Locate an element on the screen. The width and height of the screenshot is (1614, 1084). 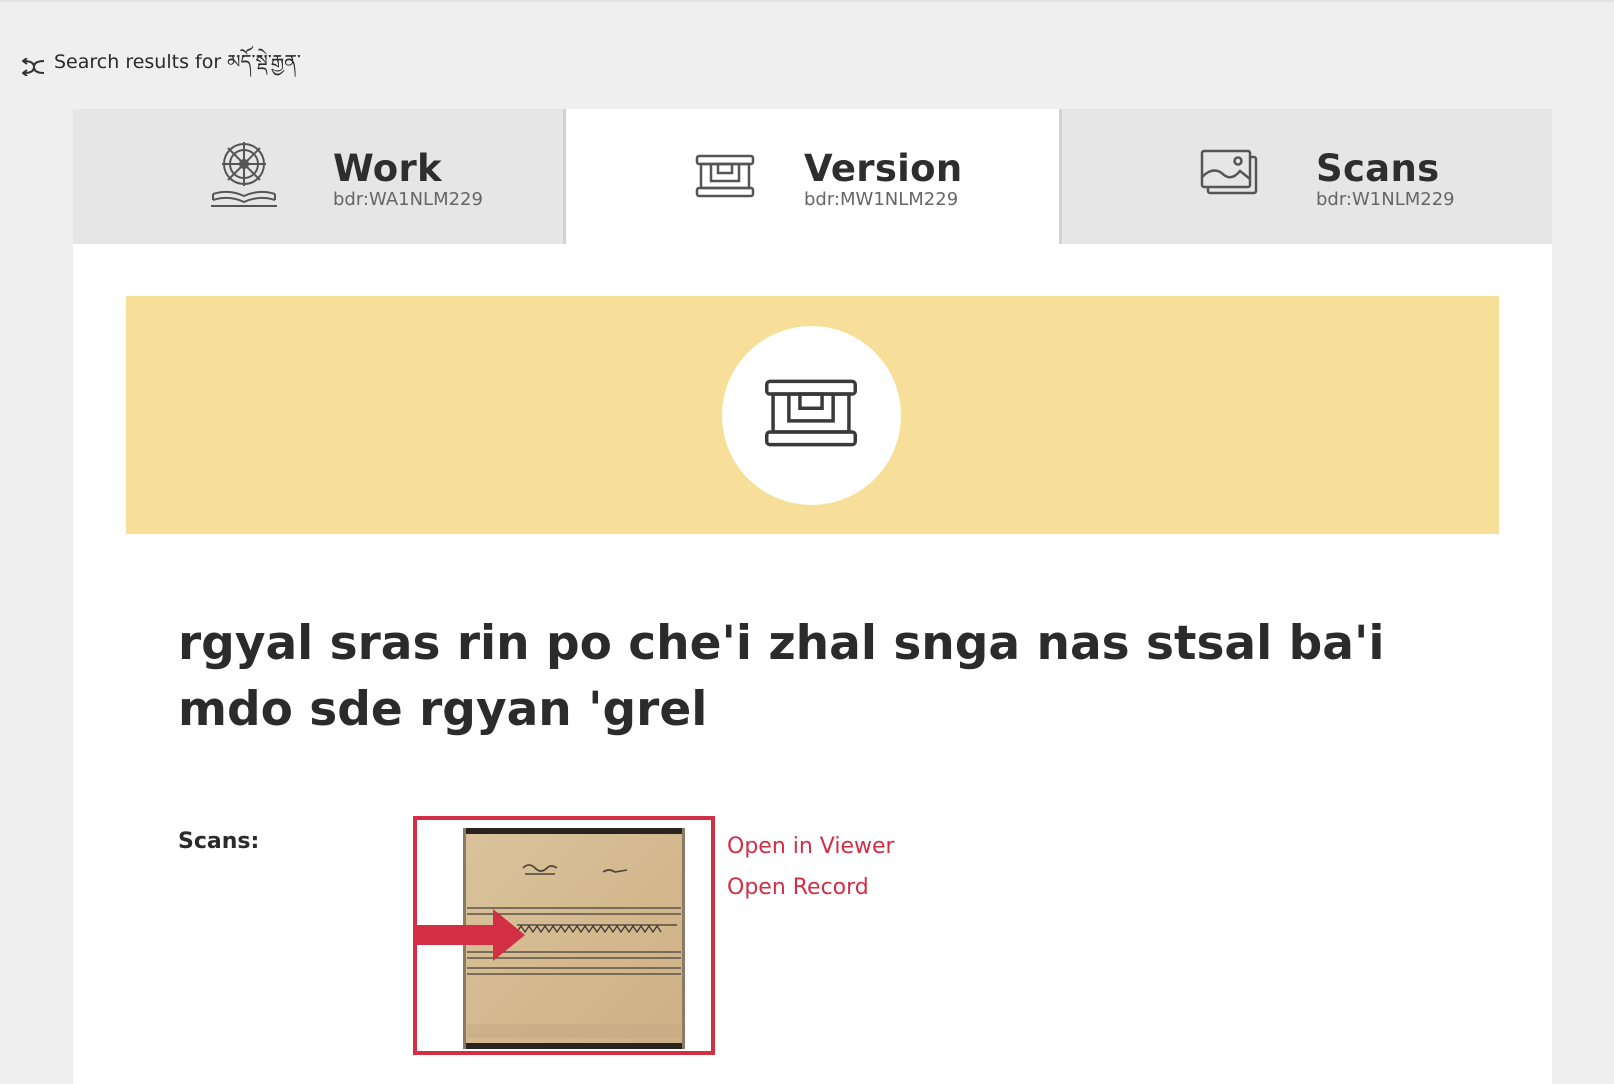
tab-scans: Scans bdr:W1NLM229 is located at coordinates (1305, 176).